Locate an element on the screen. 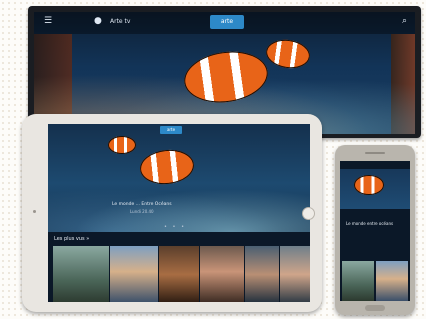  phone-screen: Le monde entre océans is located at coordinates (375, 231).